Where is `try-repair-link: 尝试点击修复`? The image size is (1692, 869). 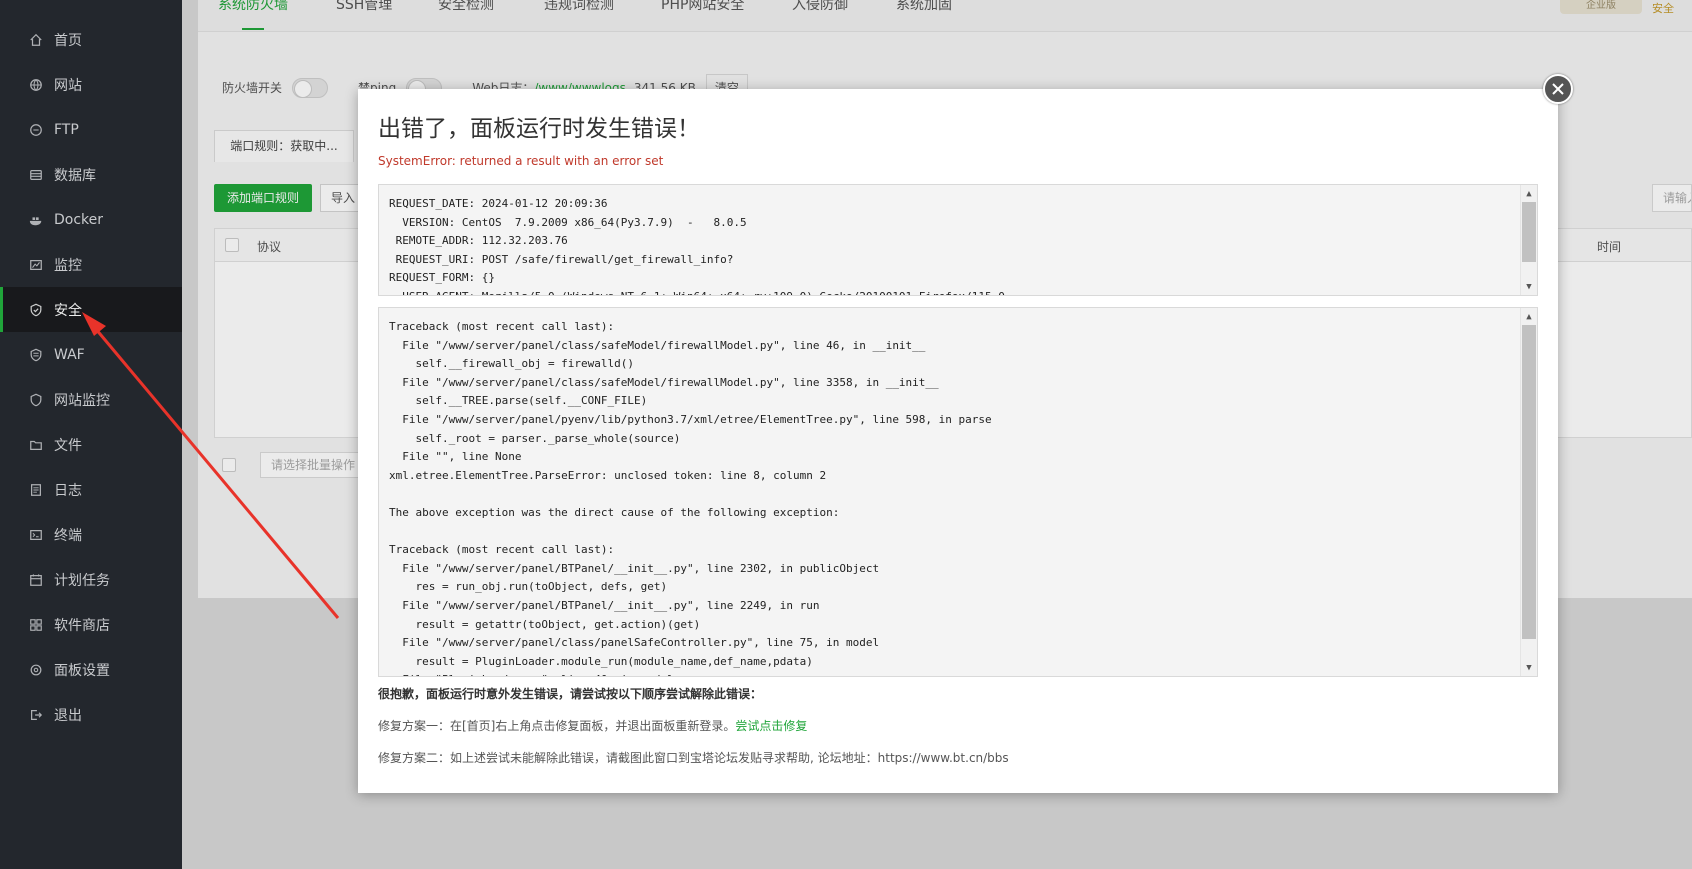
try-repair-link: 尝试点击修复 is located at coordinates (771, 726).